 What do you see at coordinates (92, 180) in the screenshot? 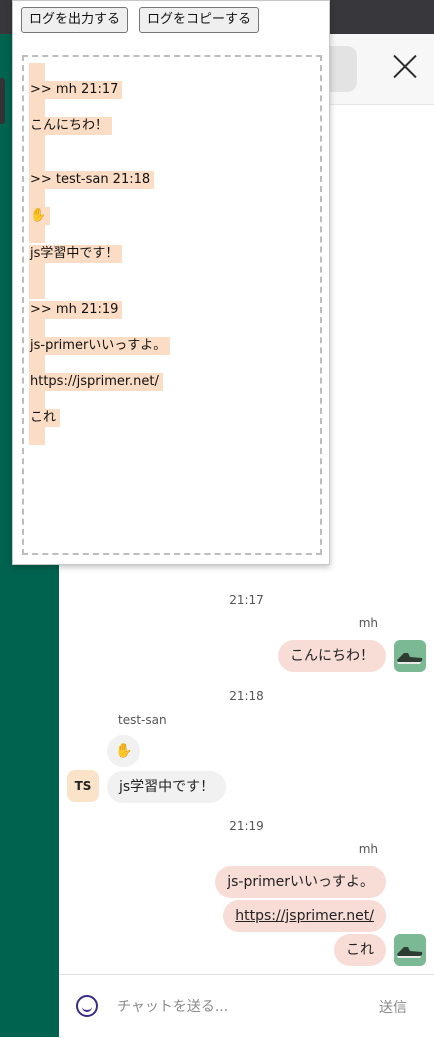
I see `log-line: >> test-san 21:18` at bounding box center [92, 180].